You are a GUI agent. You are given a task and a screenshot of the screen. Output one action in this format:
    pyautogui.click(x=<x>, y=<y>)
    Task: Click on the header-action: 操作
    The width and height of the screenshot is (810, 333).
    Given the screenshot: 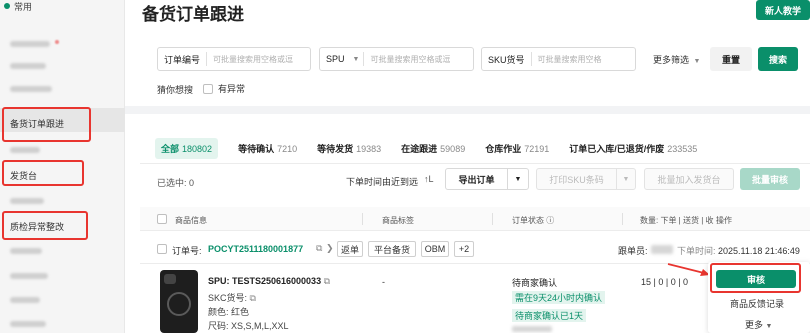 What is the action you would take?
    pyautogui.click(x=724, y=220)
    